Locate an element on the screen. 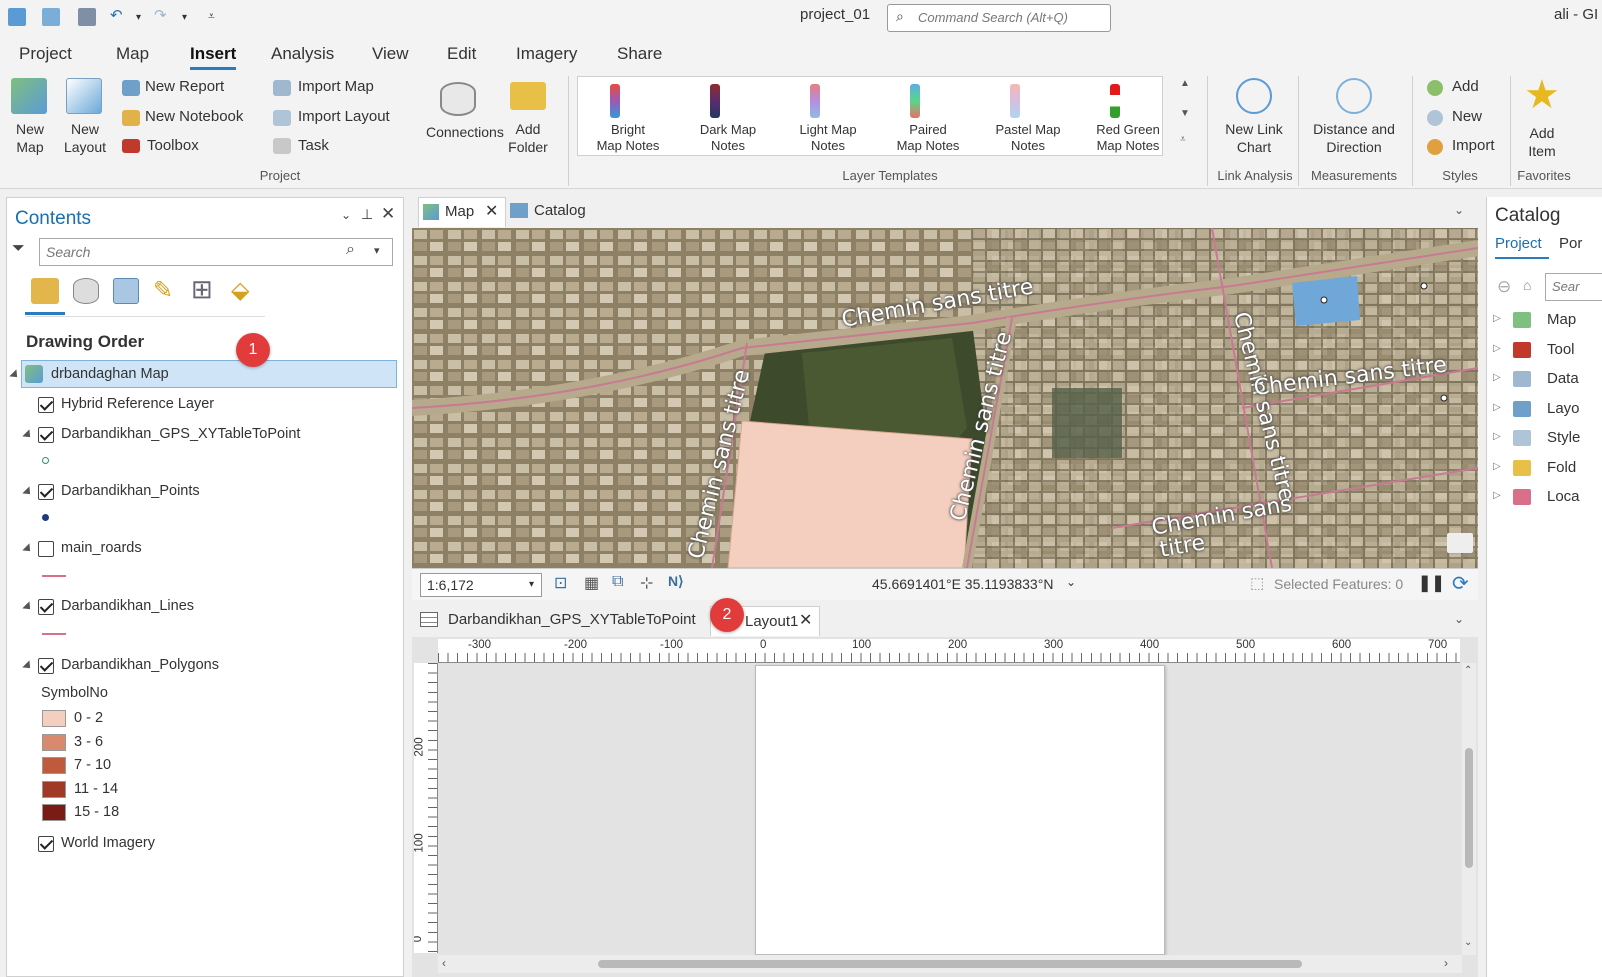 This screenshot has height=977, width=1602. horizontal-scrollbar: ‹ › is located at coordinates (950, 964).